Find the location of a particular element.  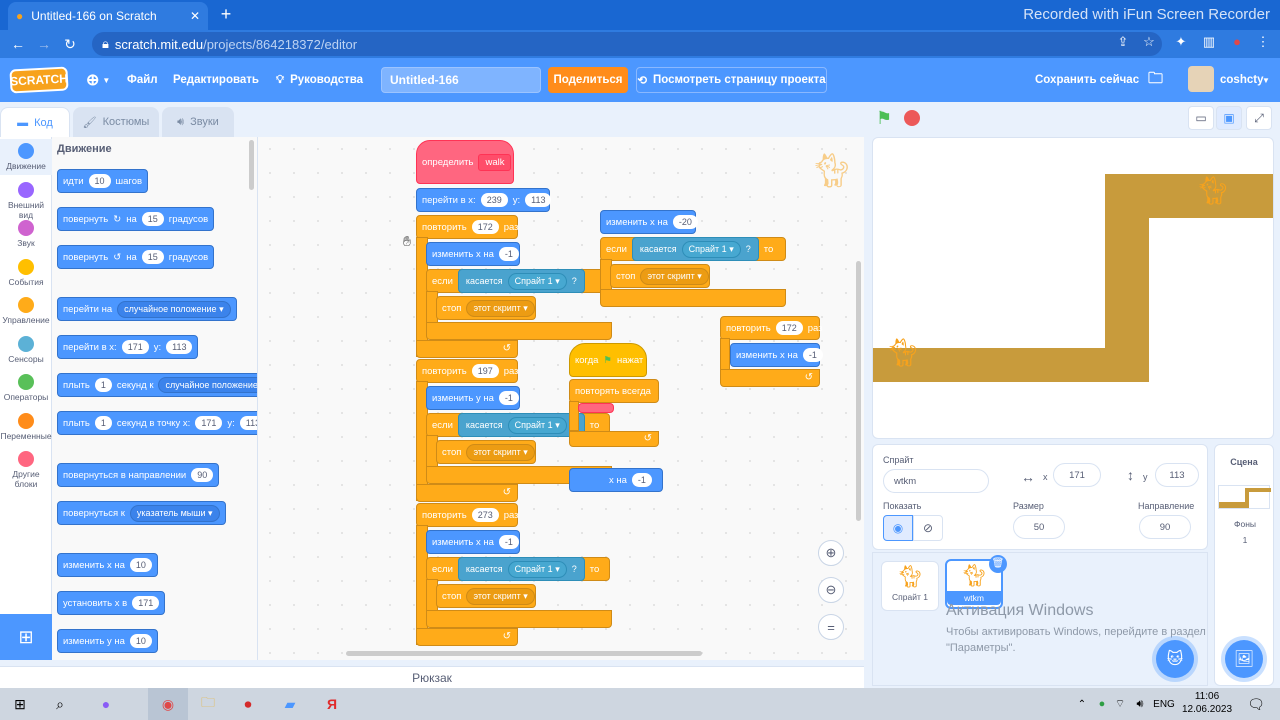

project-title-input: Untitled-166 is located at coordinates (461, 80).